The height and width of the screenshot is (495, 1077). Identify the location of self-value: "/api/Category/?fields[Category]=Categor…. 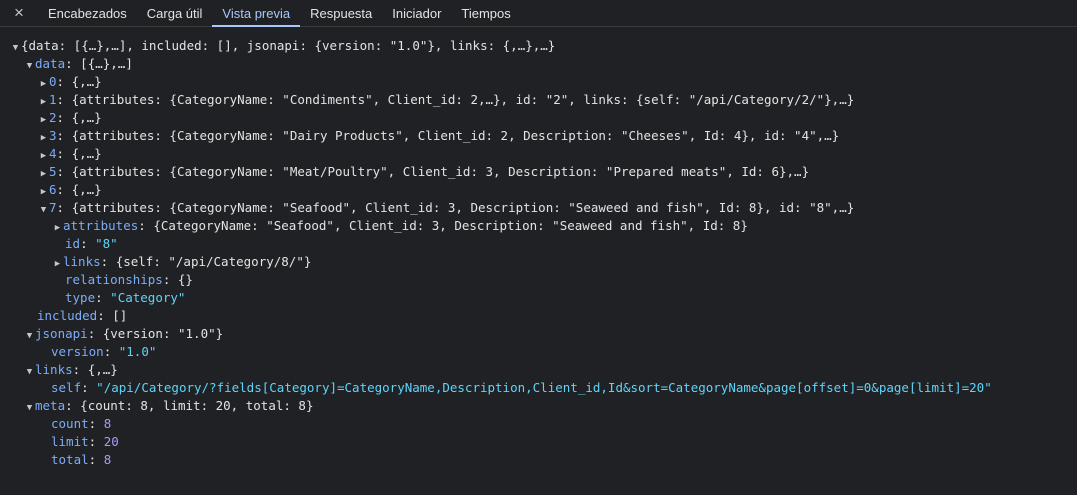
(544, 387).